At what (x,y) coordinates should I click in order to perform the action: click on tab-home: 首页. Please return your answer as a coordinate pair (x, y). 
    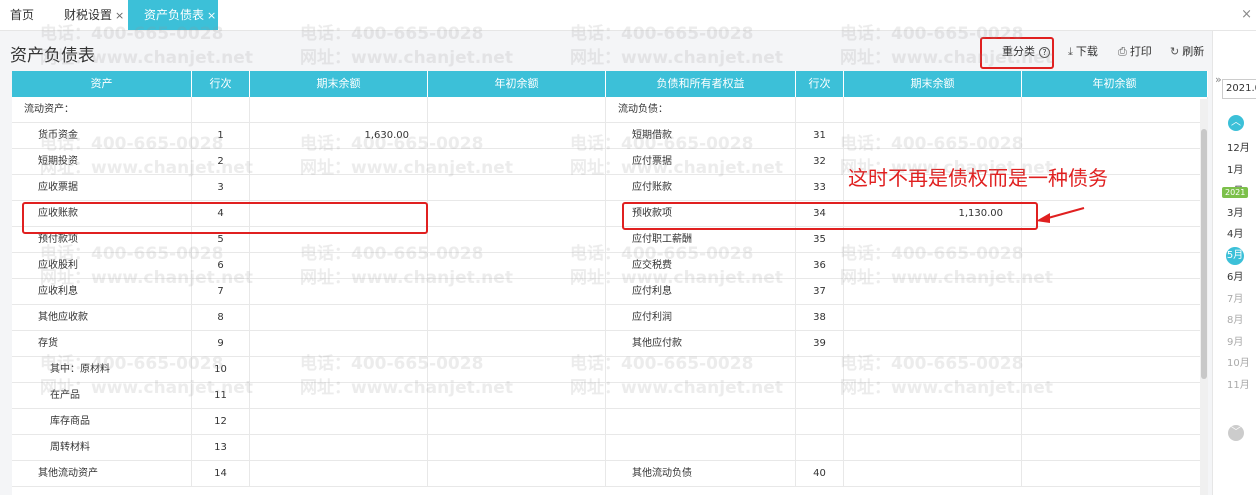
    Looking at the image, I should click on (22, 15).